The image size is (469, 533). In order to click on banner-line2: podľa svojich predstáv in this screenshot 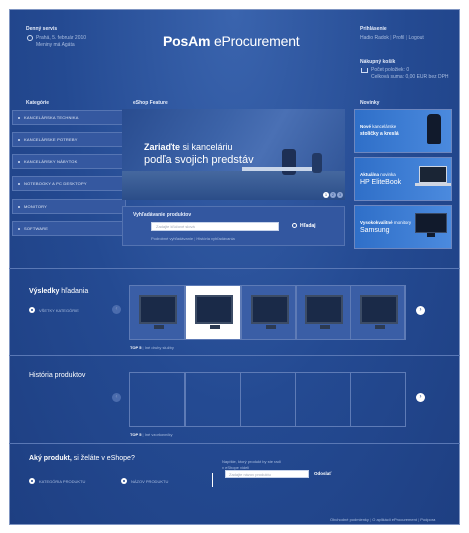, I will do `click(199, 160)`.